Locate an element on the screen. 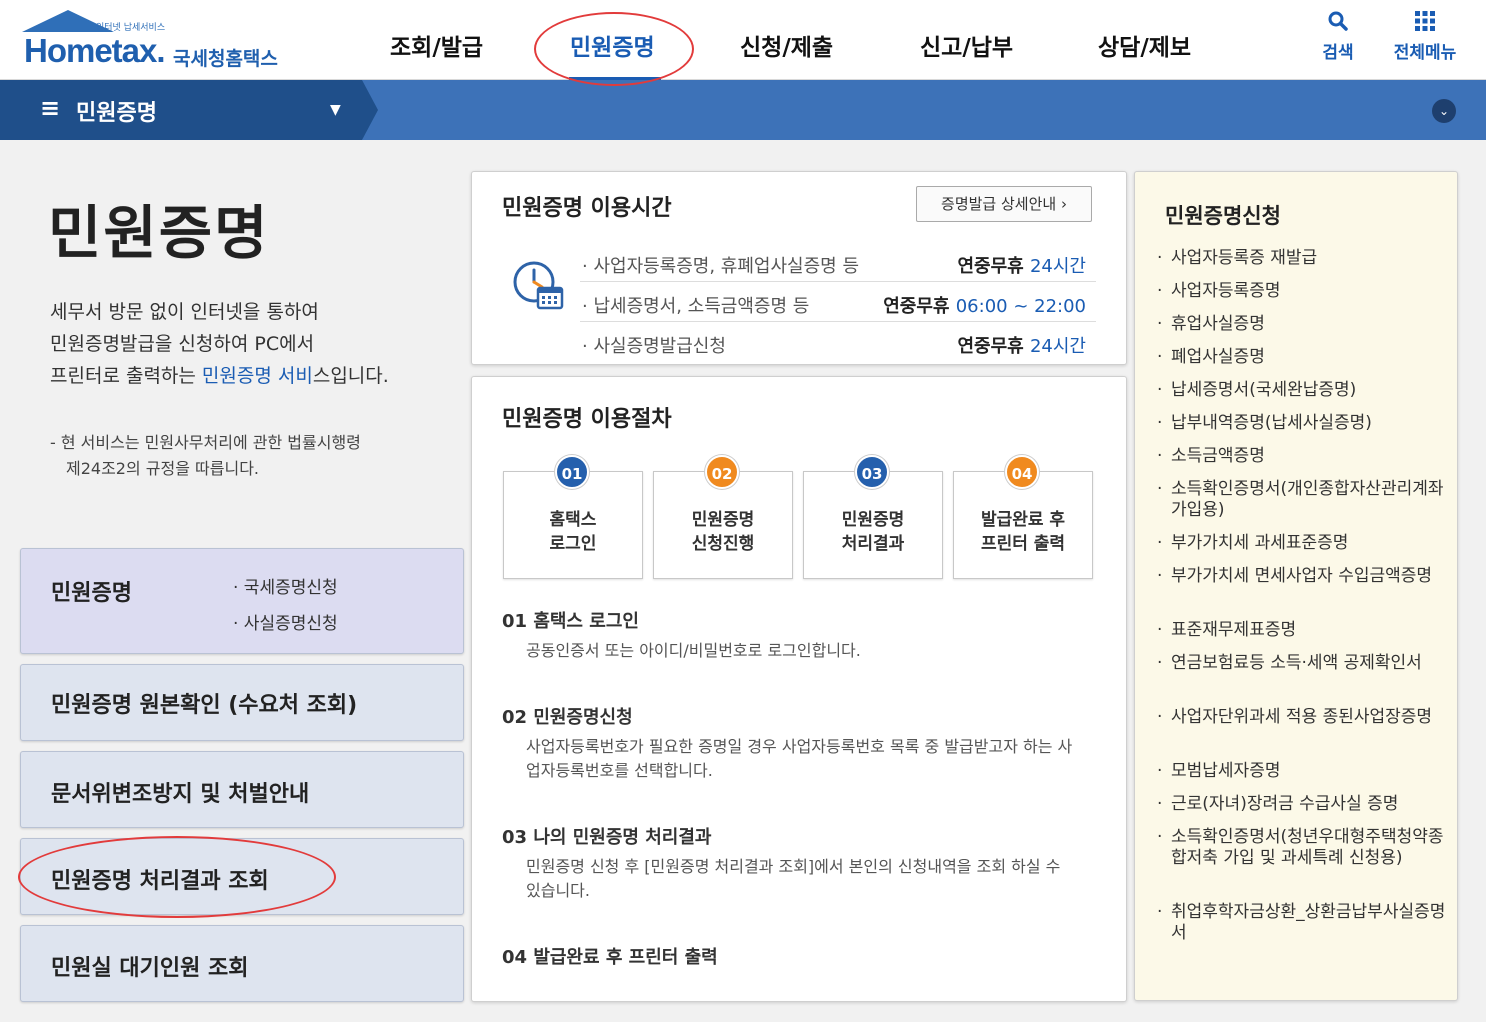 The image size is (1486, 1022). all-menu-button: 전체메뉴 is located at coordinates (1425, 36).